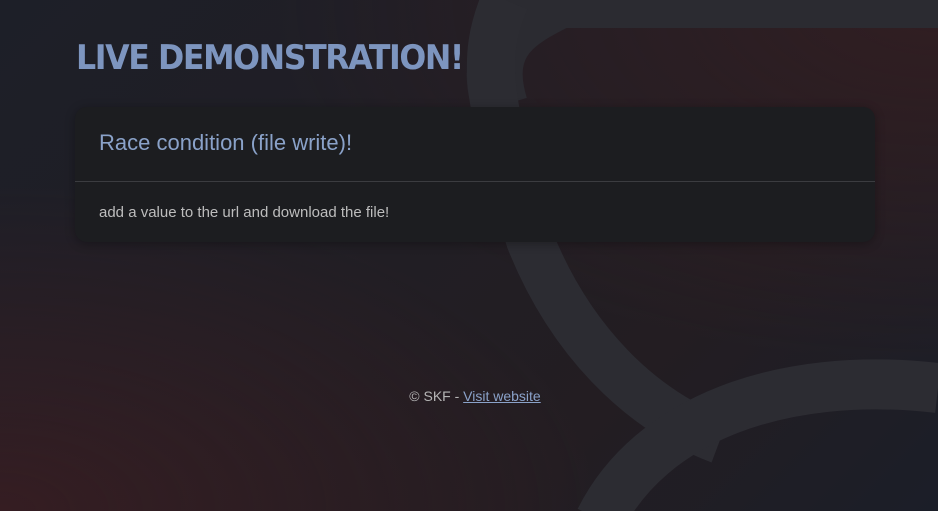 The image size is (938, 511). I want to click on footer: © SKF - Visit website, so click(469, 396).